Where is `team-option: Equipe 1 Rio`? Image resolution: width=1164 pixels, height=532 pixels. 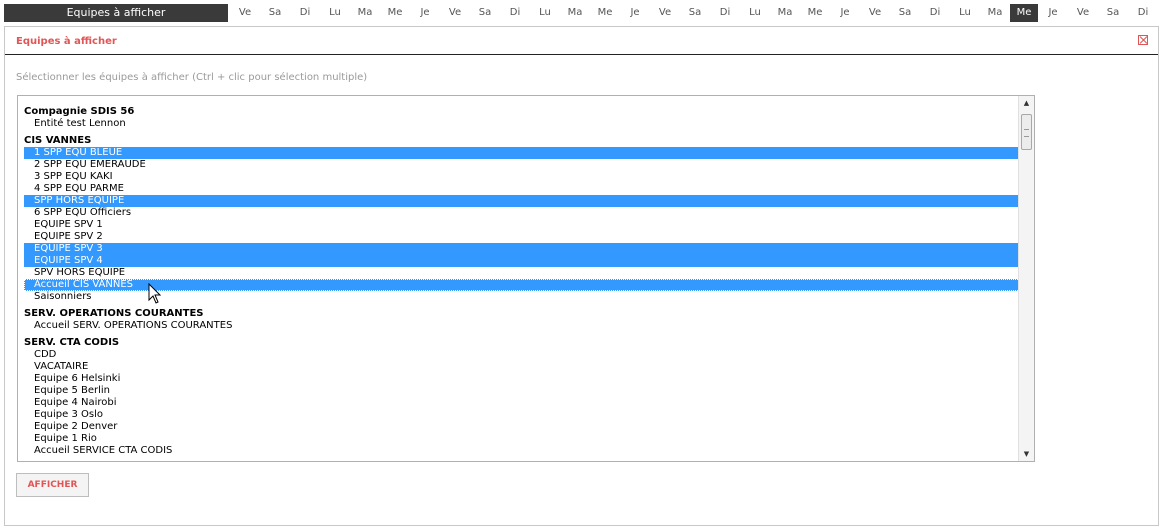 team-option: Equipe 1 Rio is located at coordinates (522, 439).